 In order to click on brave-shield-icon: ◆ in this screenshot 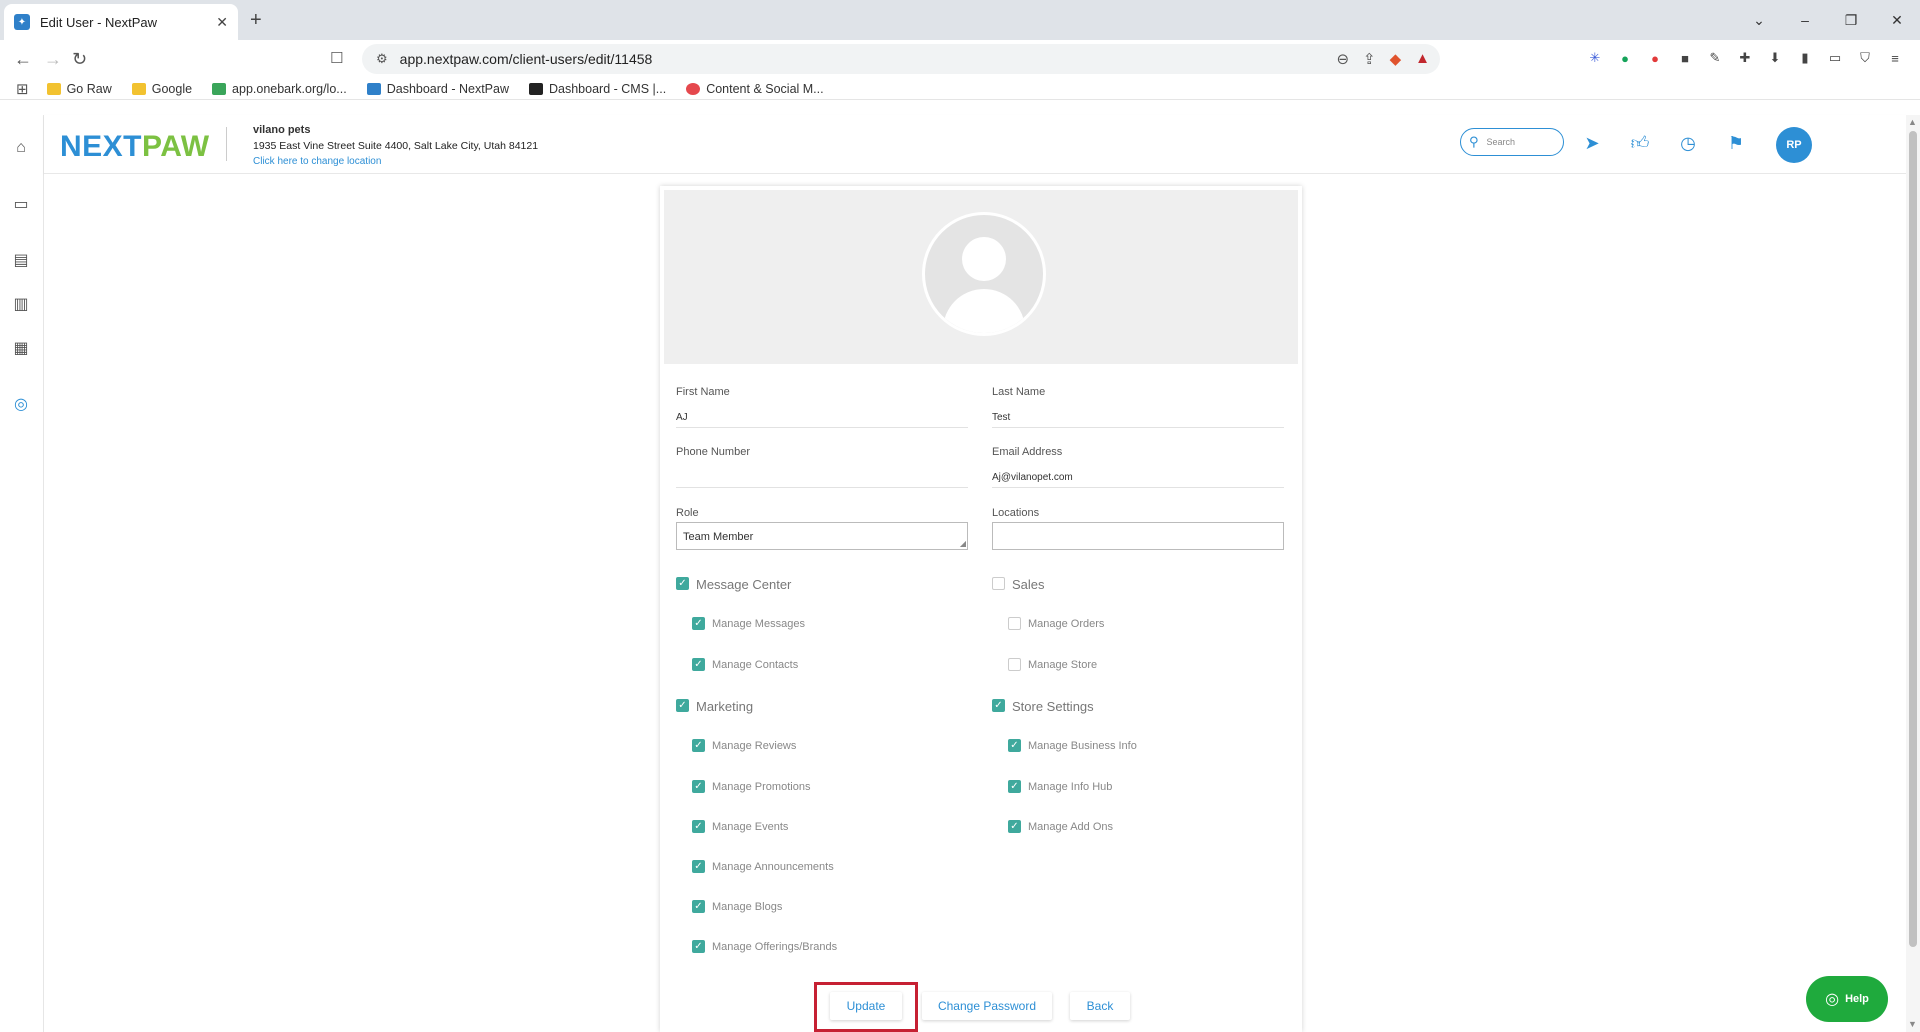, I will do `click(1396, 59)`.